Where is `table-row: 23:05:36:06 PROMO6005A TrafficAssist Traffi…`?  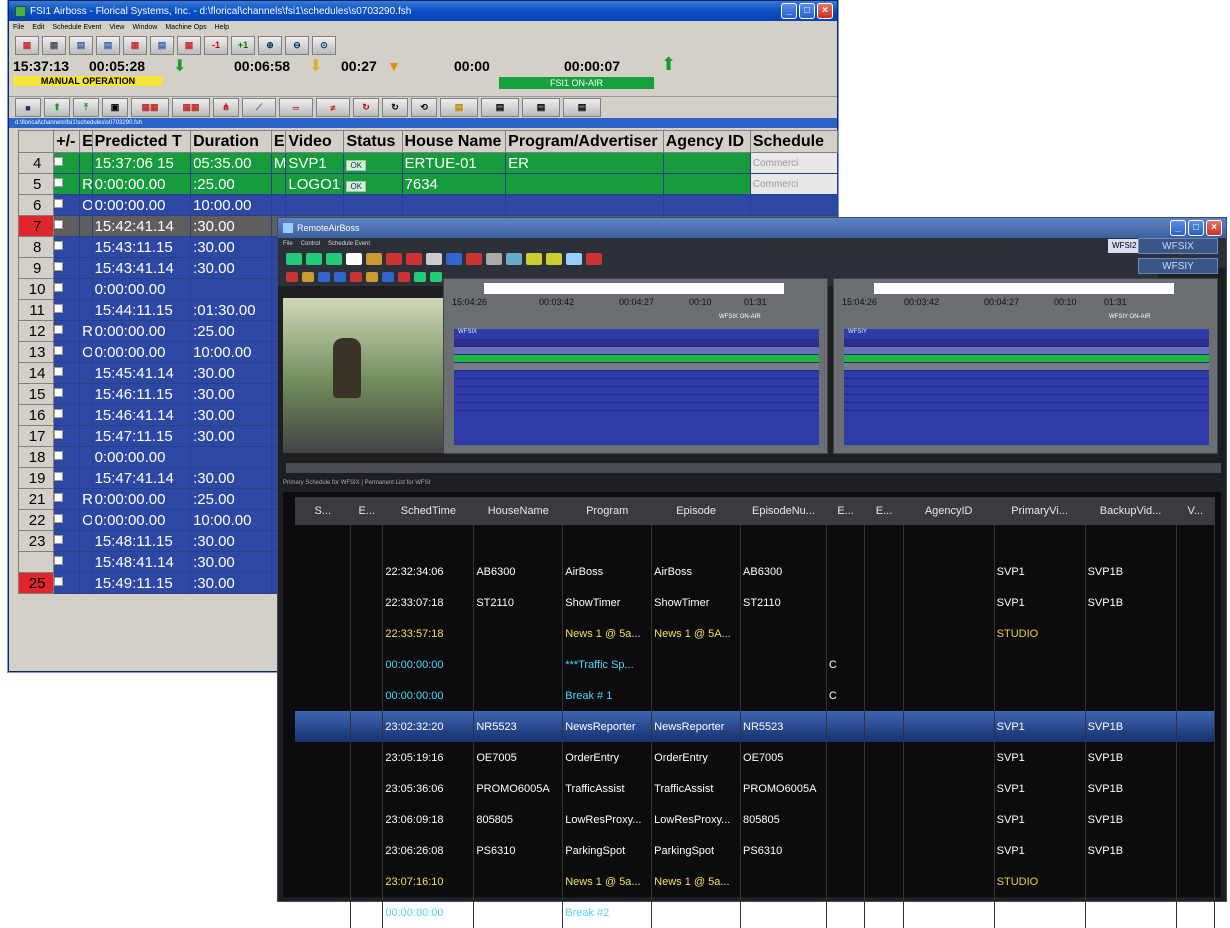
table-row: 23:05:36:06 PROMO6005A TrafficAssist Traffi… is located at coordinates (755, 788).